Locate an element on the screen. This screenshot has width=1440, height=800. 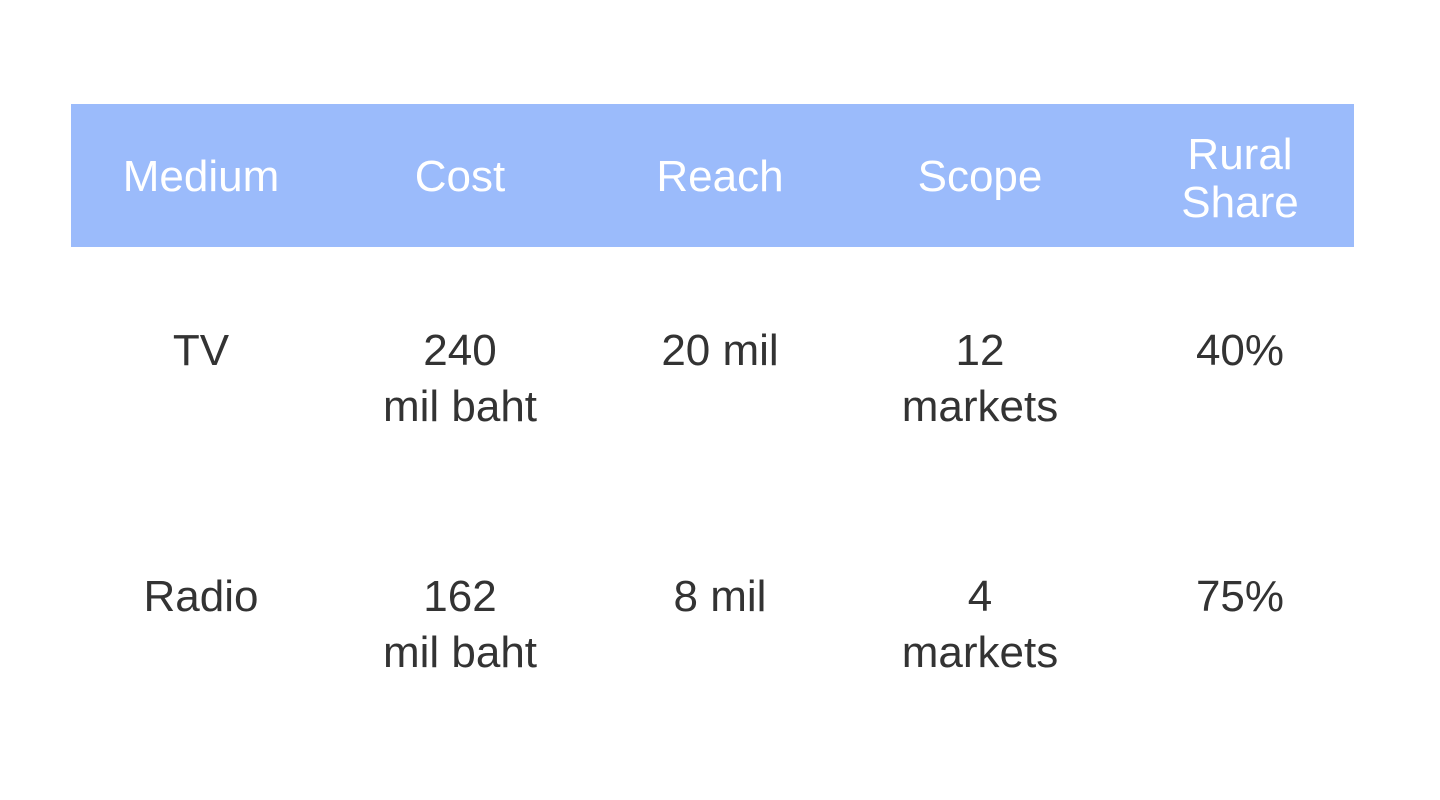
table-cell-reach: 20 mil is located at coordinates (720, 350).